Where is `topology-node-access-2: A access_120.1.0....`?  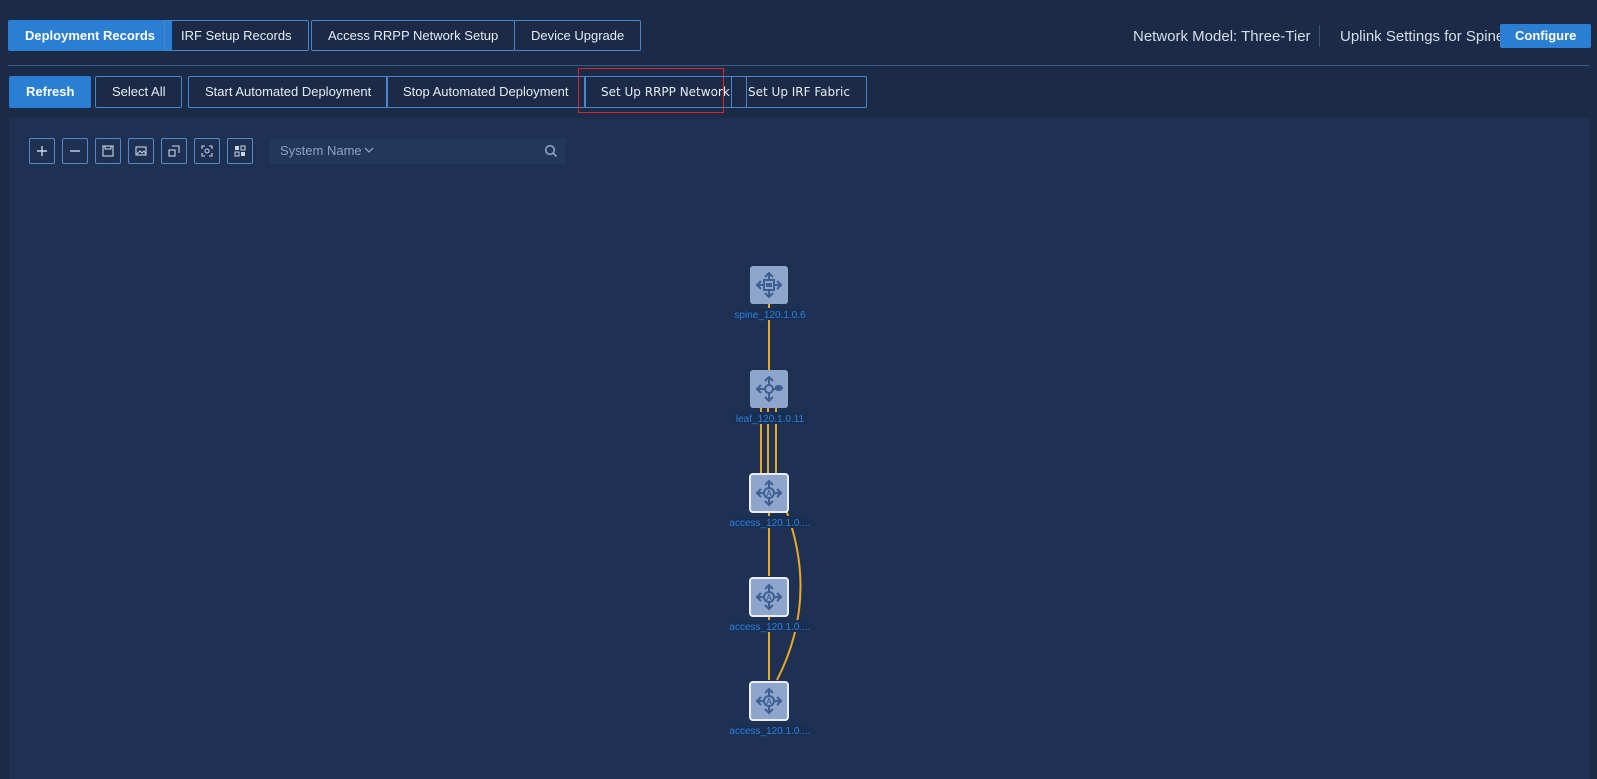
topology-node-access-2: A access_120.1.0.... is located at coordinates (770, 605).